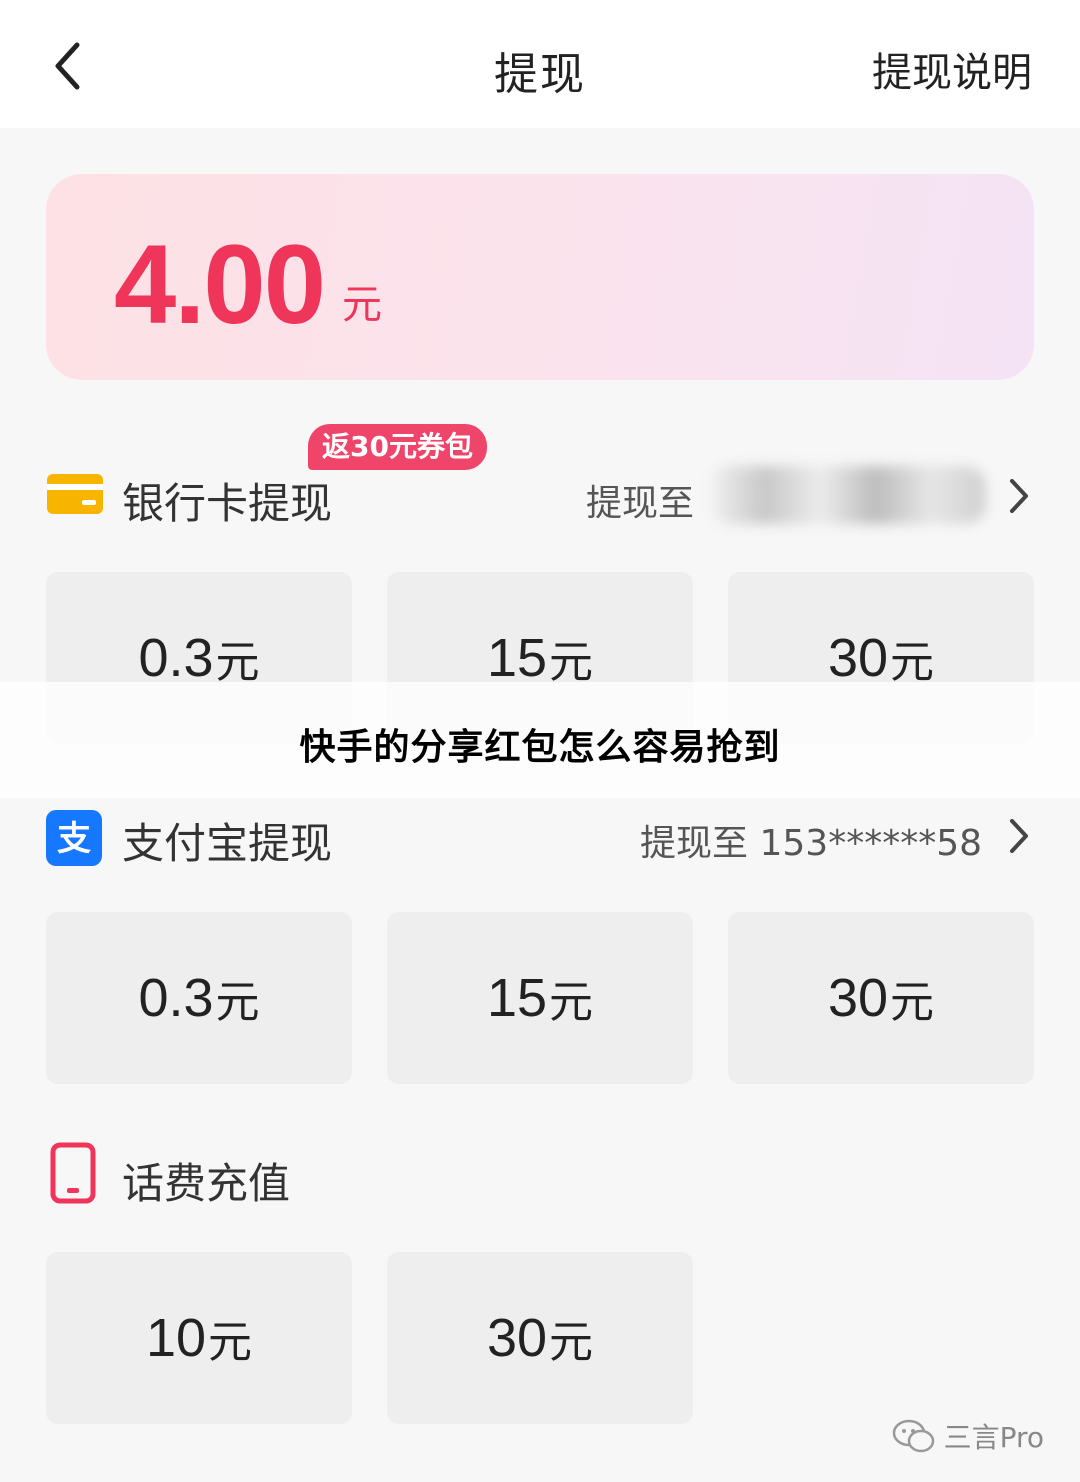 This screenshot has width=1080, height=1482. Describe the element at coordinates (206, 1183) in the screenshot. I see `phone-recharge-title: 话费充值` at that location.